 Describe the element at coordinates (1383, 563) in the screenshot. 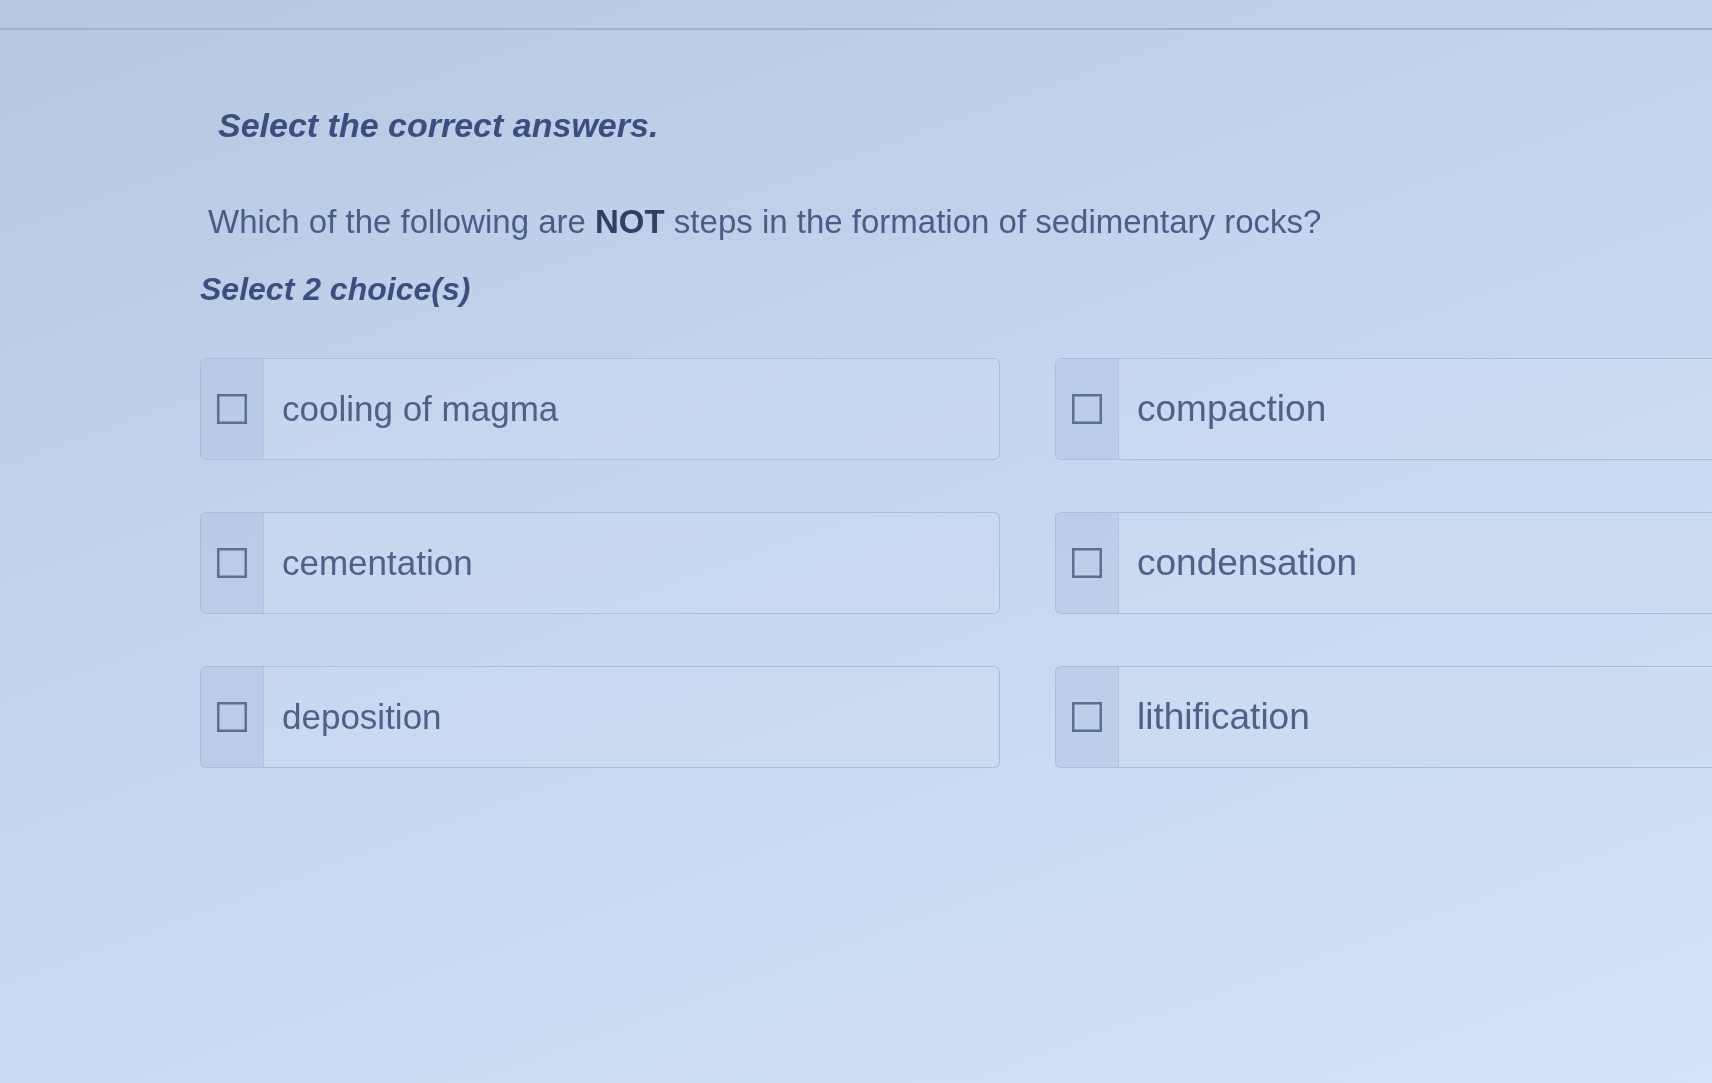

I see `answer-option: condensation` at that location.